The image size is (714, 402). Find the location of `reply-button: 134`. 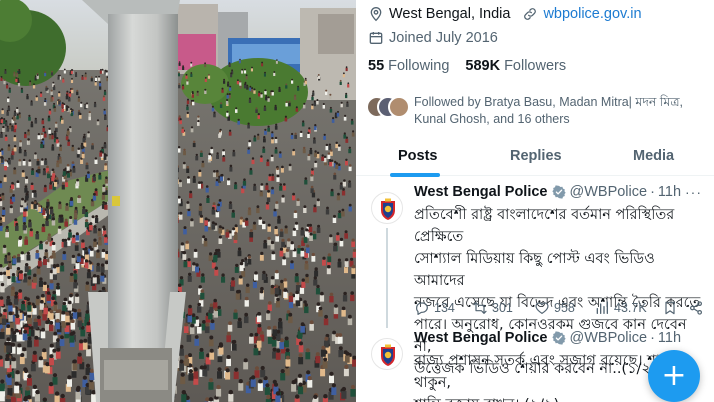

reply-button: 134 is located at coordinates (434, 308).